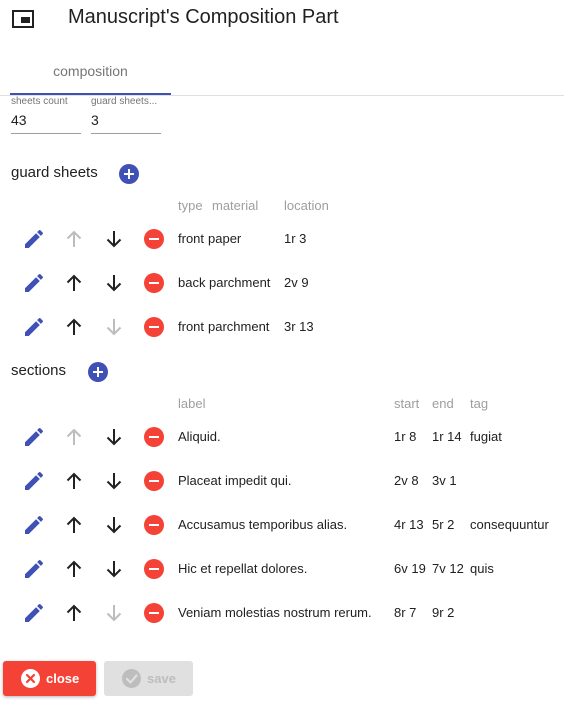 The image size is (564, 704). Describe the element at coordinates (203, 17) in the screenshot. I see `page-title: Manuscript's Composition Part` at that location.